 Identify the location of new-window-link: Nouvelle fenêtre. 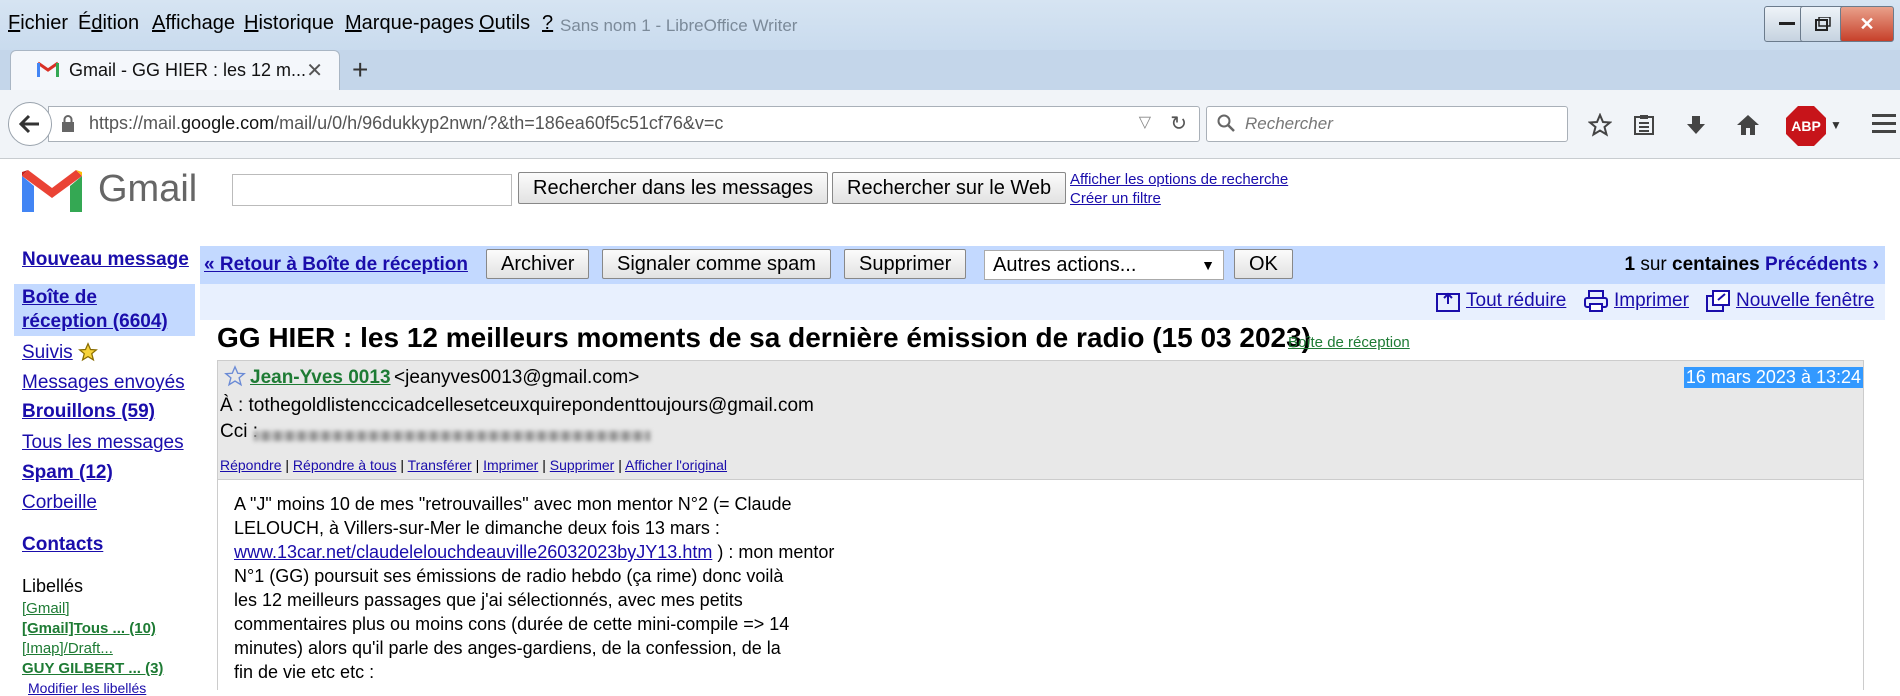
(1805, 301).